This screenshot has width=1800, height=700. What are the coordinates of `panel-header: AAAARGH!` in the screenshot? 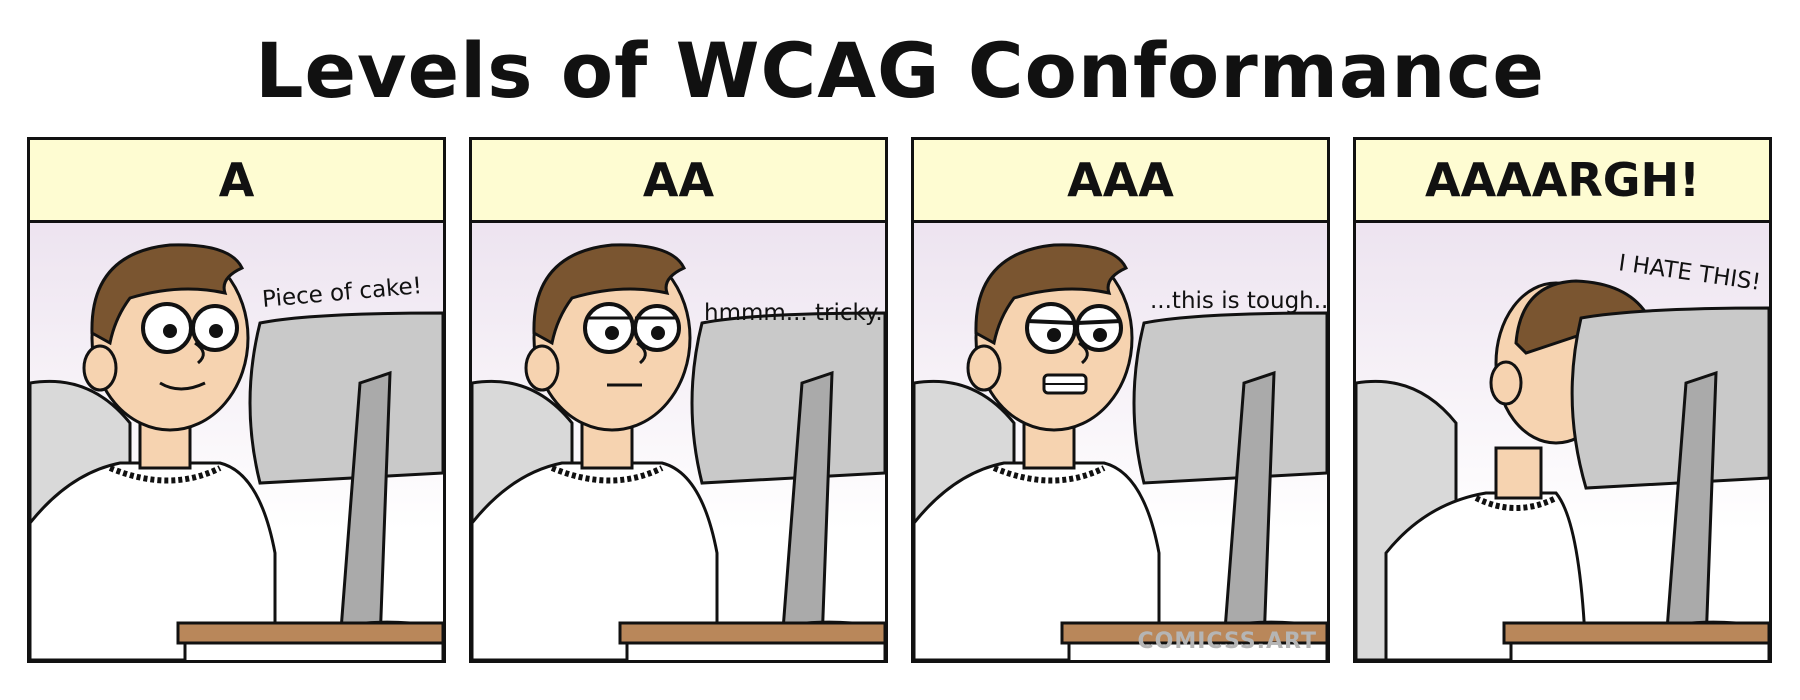 It's located at (1562, 181).